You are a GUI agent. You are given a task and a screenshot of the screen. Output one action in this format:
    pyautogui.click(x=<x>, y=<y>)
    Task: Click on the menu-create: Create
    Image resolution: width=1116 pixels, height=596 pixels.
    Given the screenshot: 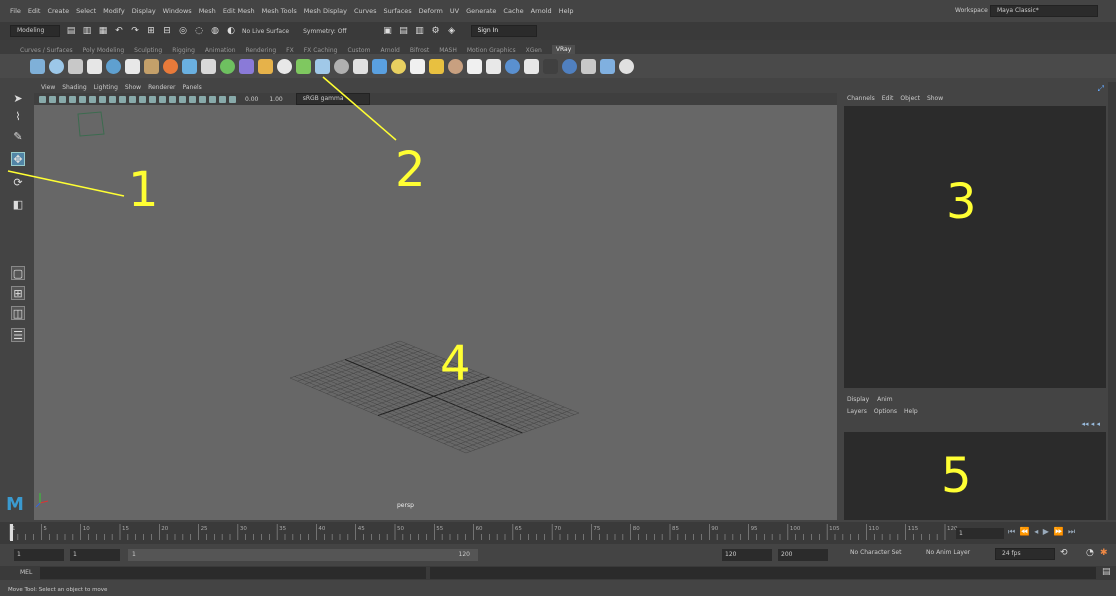 What is the action you would take?
    pyautogui.click(x=58, y=11)
    